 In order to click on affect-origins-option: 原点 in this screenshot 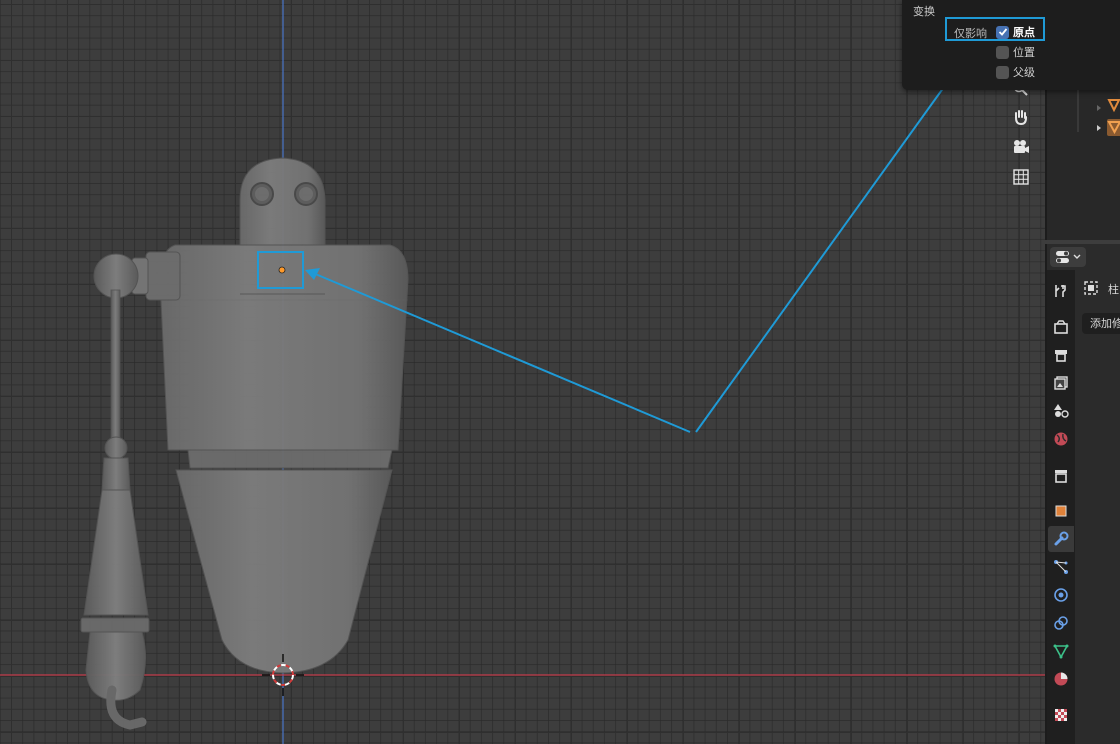, I will do `click(1015, 32)`.